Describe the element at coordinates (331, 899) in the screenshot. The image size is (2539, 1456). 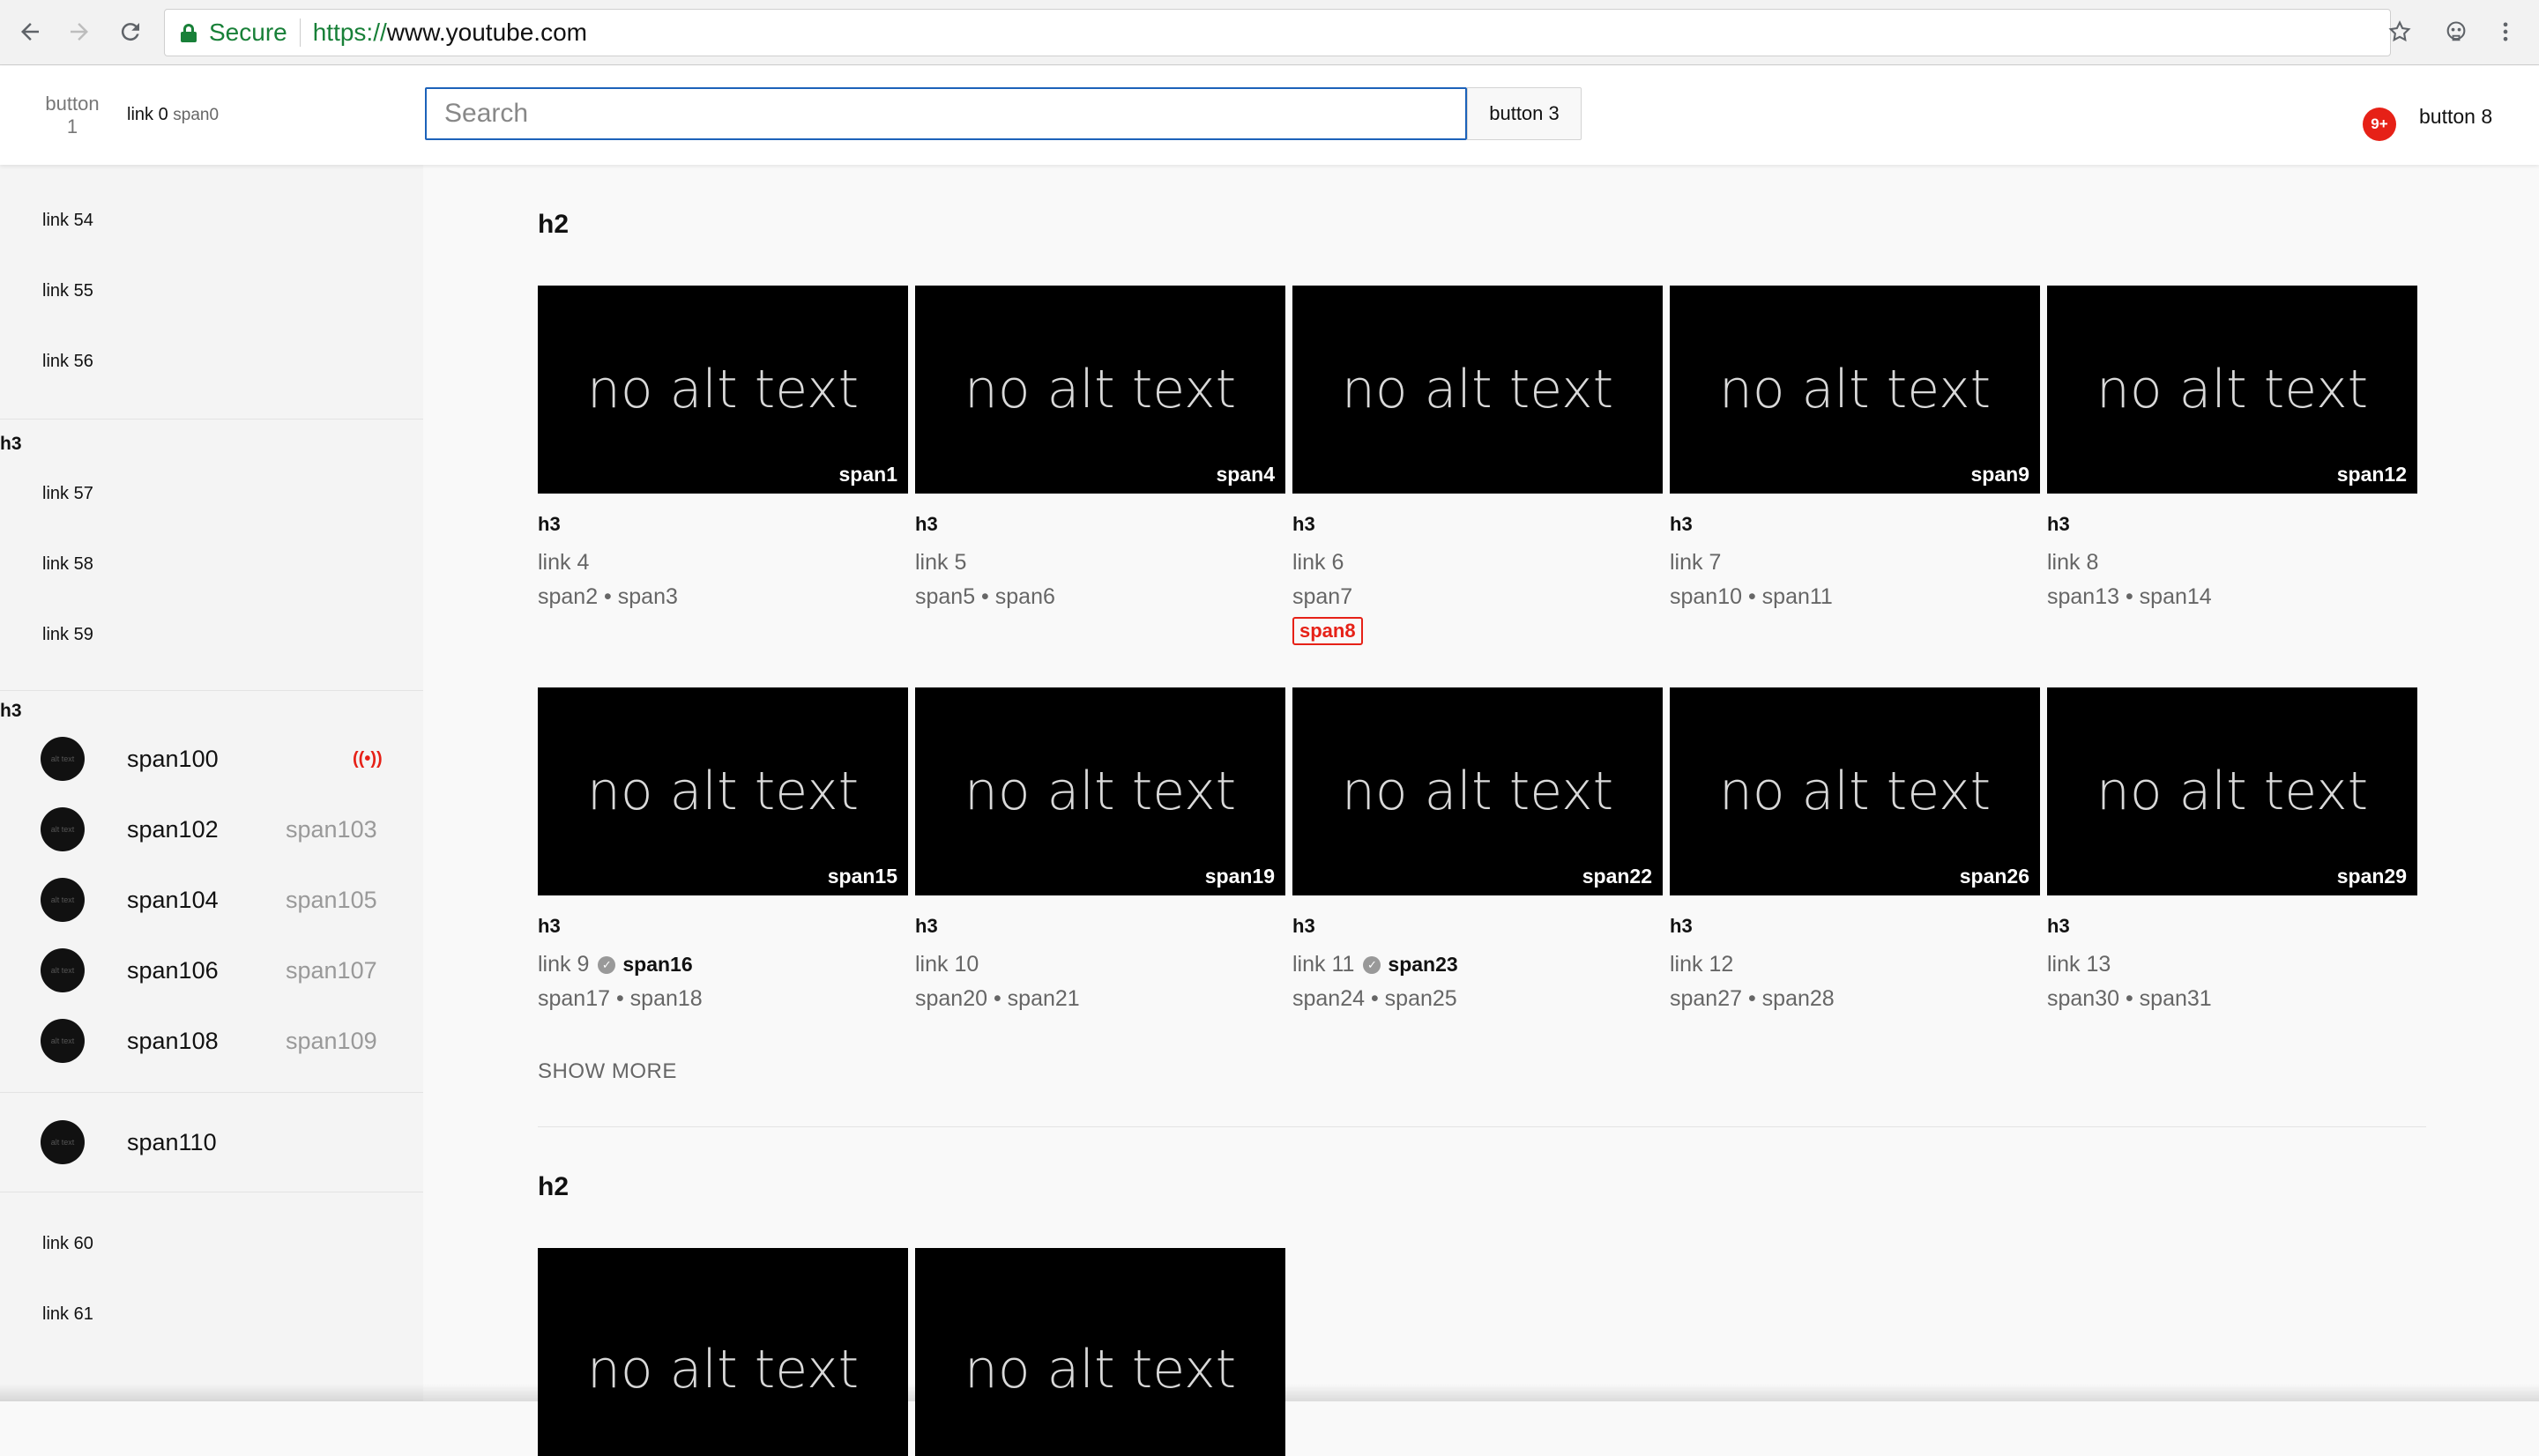
I see `subscription-extra: span105` at that location.